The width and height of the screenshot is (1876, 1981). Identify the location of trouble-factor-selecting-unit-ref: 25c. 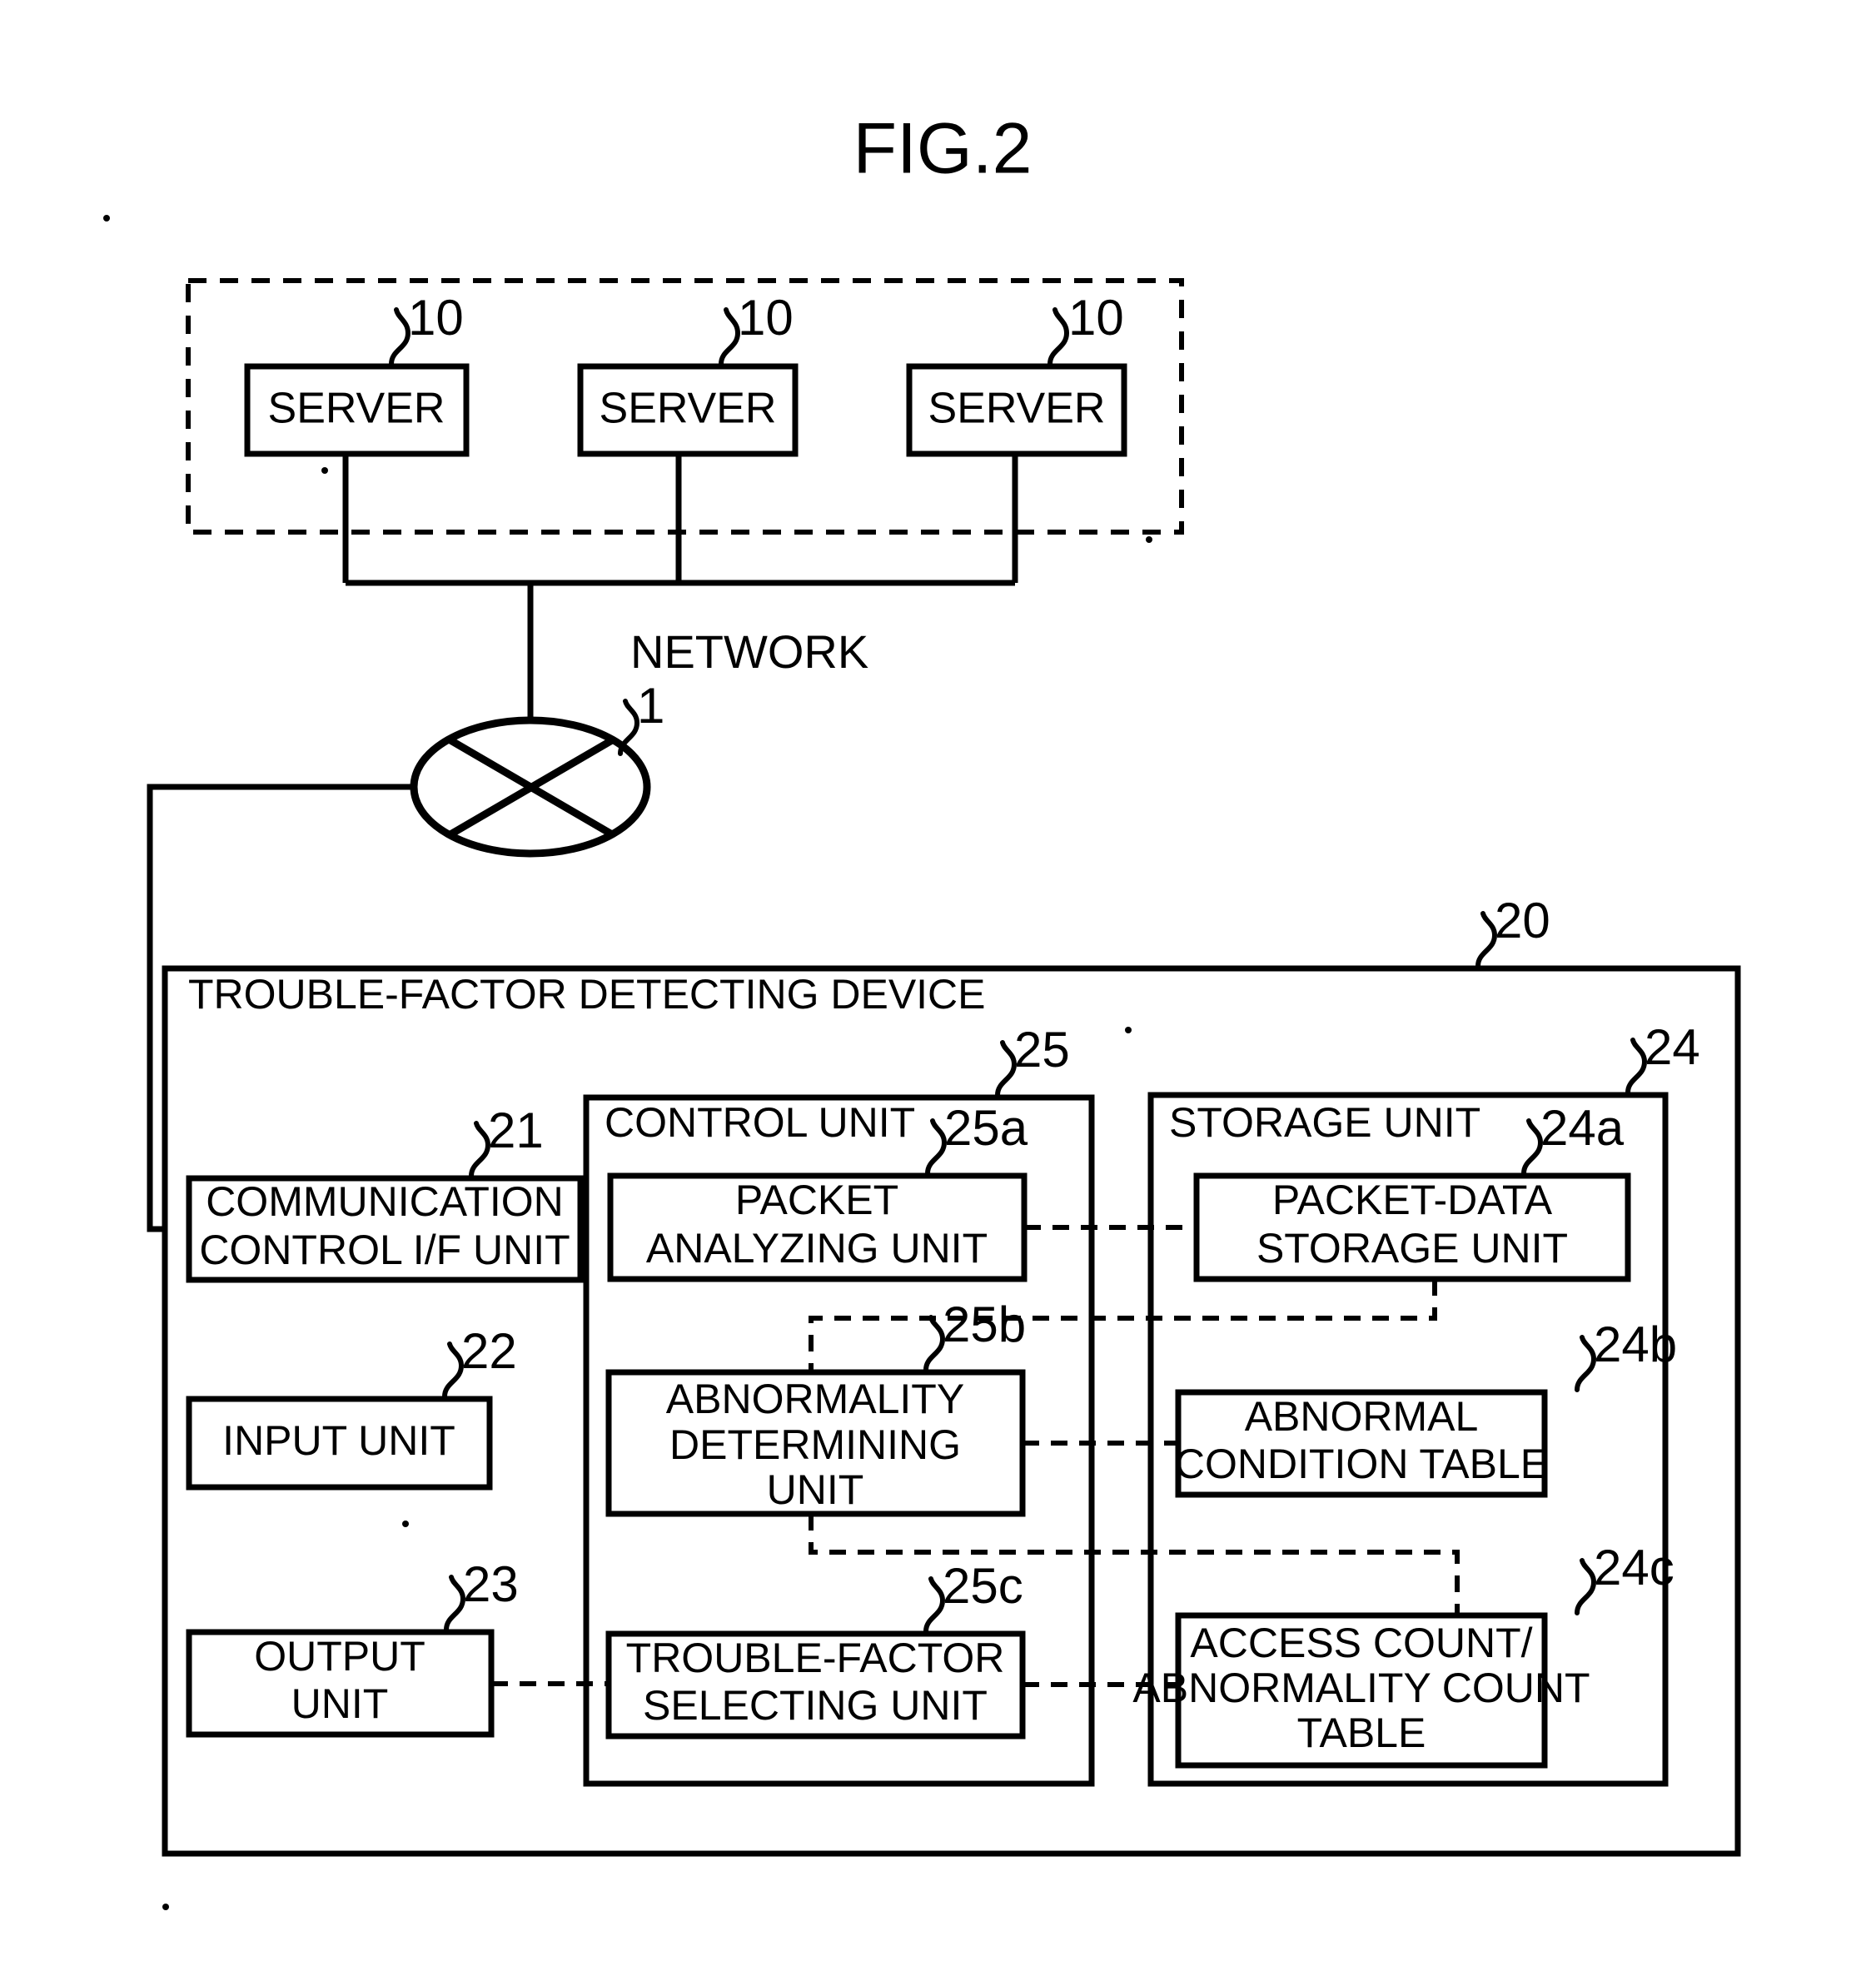
(983, 1586).